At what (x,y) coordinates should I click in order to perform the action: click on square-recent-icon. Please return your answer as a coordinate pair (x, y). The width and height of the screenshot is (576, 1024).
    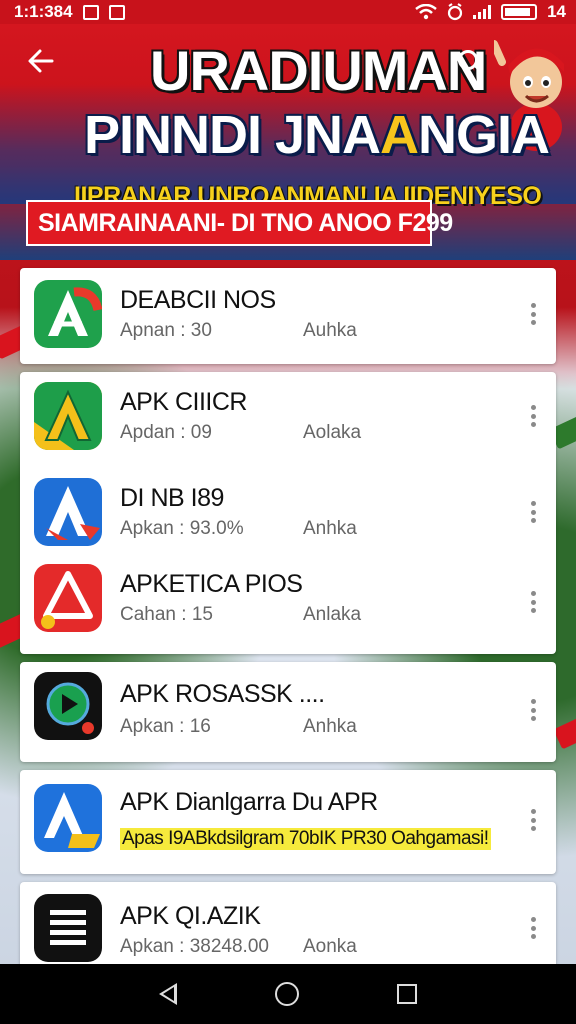
    Looking at the image, I should click on (407, 994).